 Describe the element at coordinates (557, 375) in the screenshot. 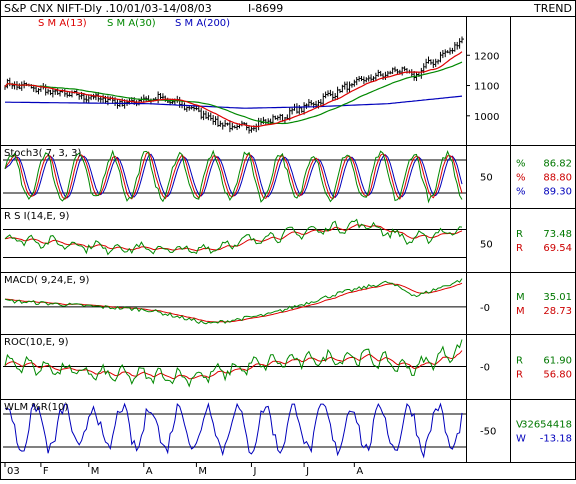

I see `readout-value: 56.80` at that location.